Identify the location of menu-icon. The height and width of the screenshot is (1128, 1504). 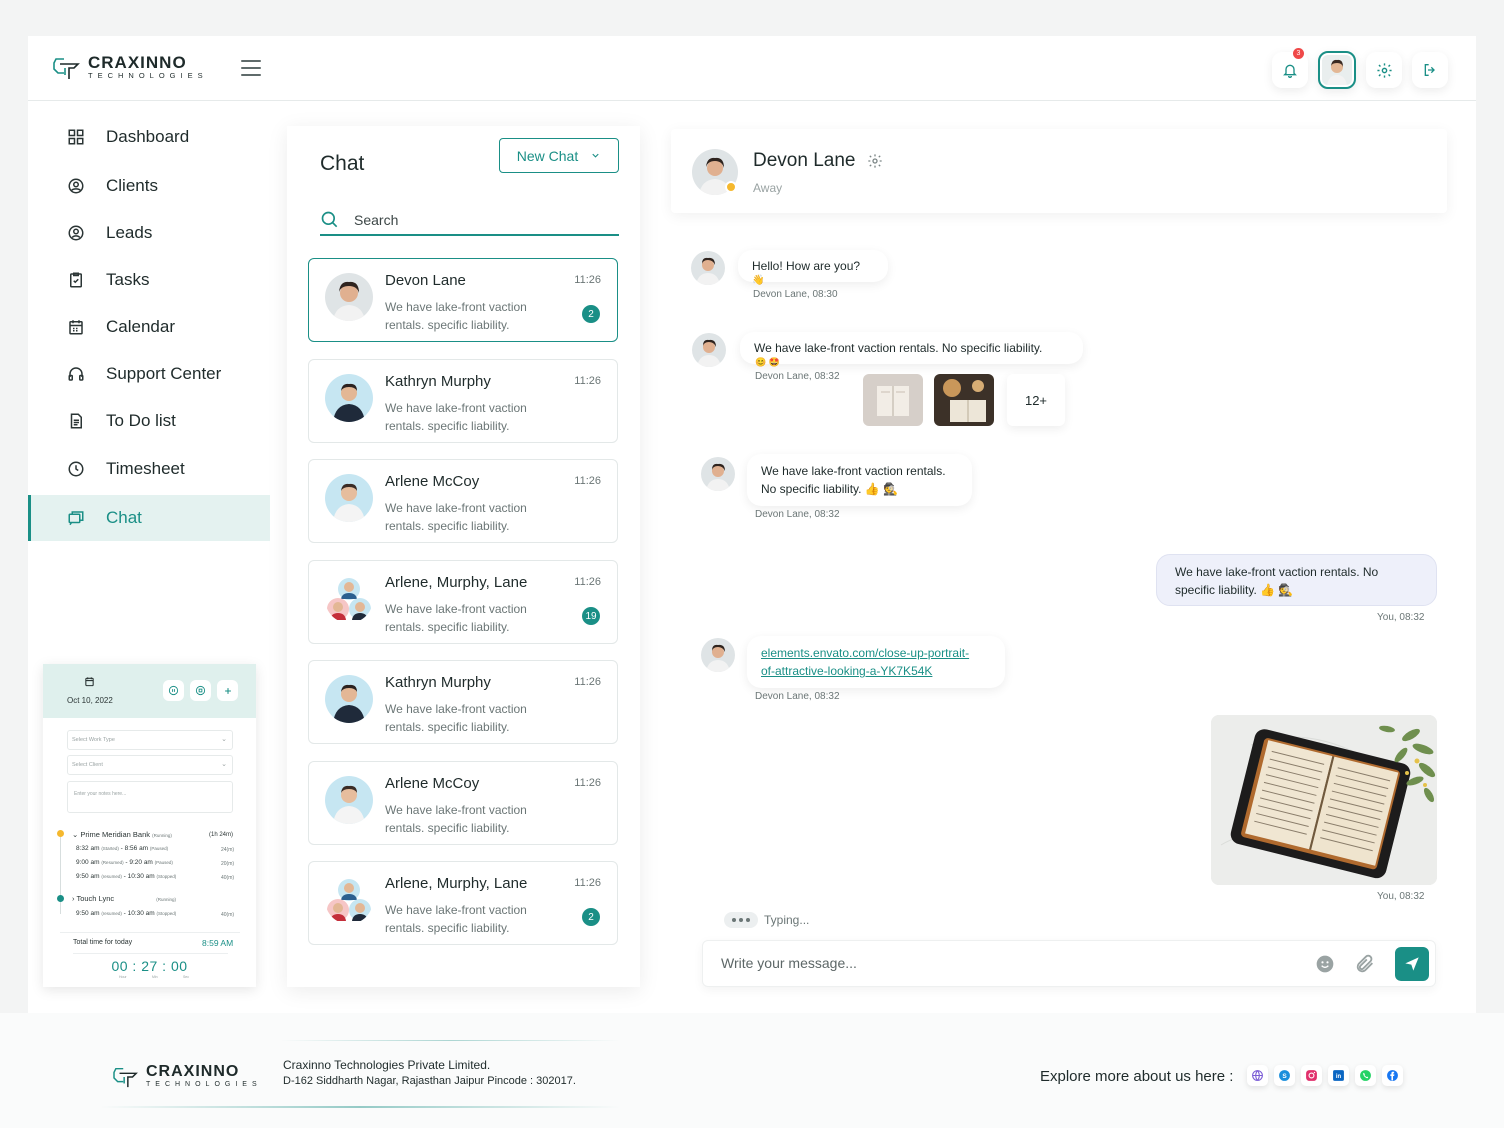
(251, 68).